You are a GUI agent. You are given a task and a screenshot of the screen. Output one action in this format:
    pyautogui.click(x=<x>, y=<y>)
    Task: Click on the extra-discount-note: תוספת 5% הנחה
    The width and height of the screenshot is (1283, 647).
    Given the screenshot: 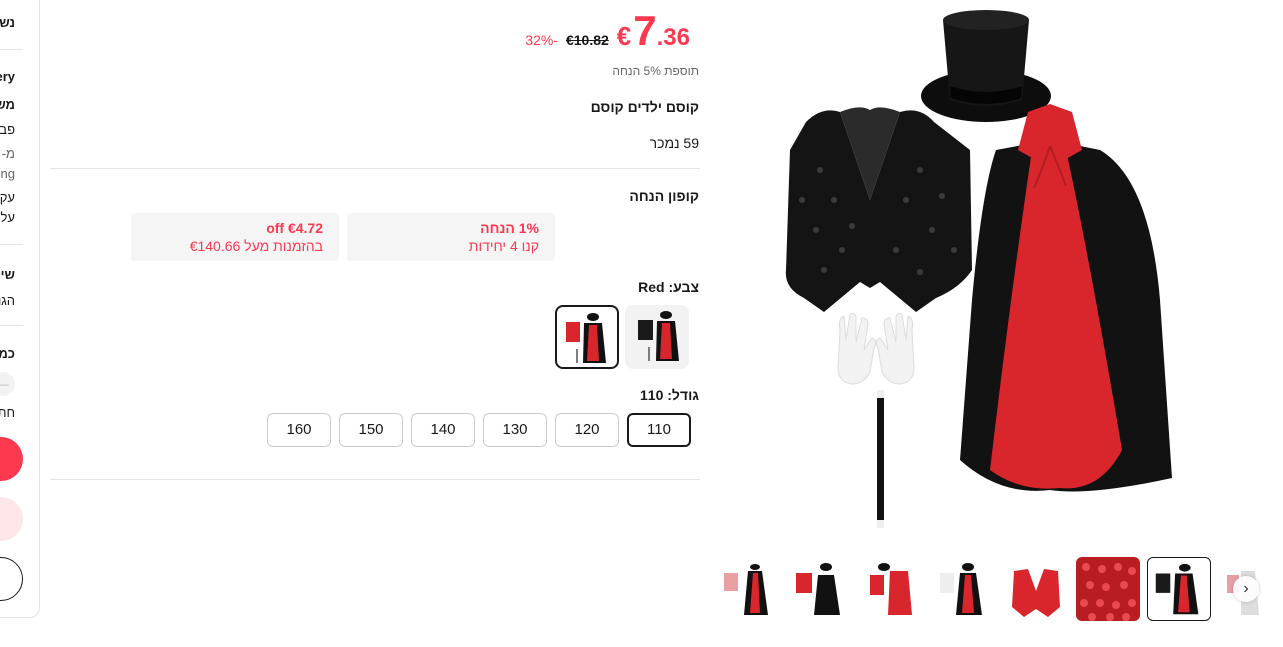 What is the action you would take?
    pyautogui.click(x=655, y=71)
    